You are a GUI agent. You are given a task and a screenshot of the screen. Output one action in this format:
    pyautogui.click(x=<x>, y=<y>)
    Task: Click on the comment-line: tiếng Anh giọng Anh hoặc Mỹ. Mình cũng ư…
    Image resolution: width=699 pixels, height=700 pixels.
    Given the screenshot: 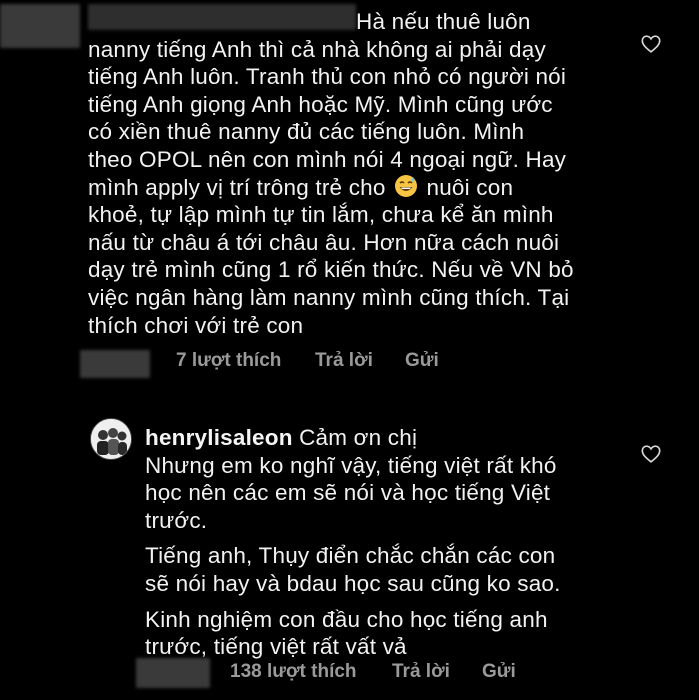 What is the action you would take?
    pyautogui.click(x=320, y=104)
    